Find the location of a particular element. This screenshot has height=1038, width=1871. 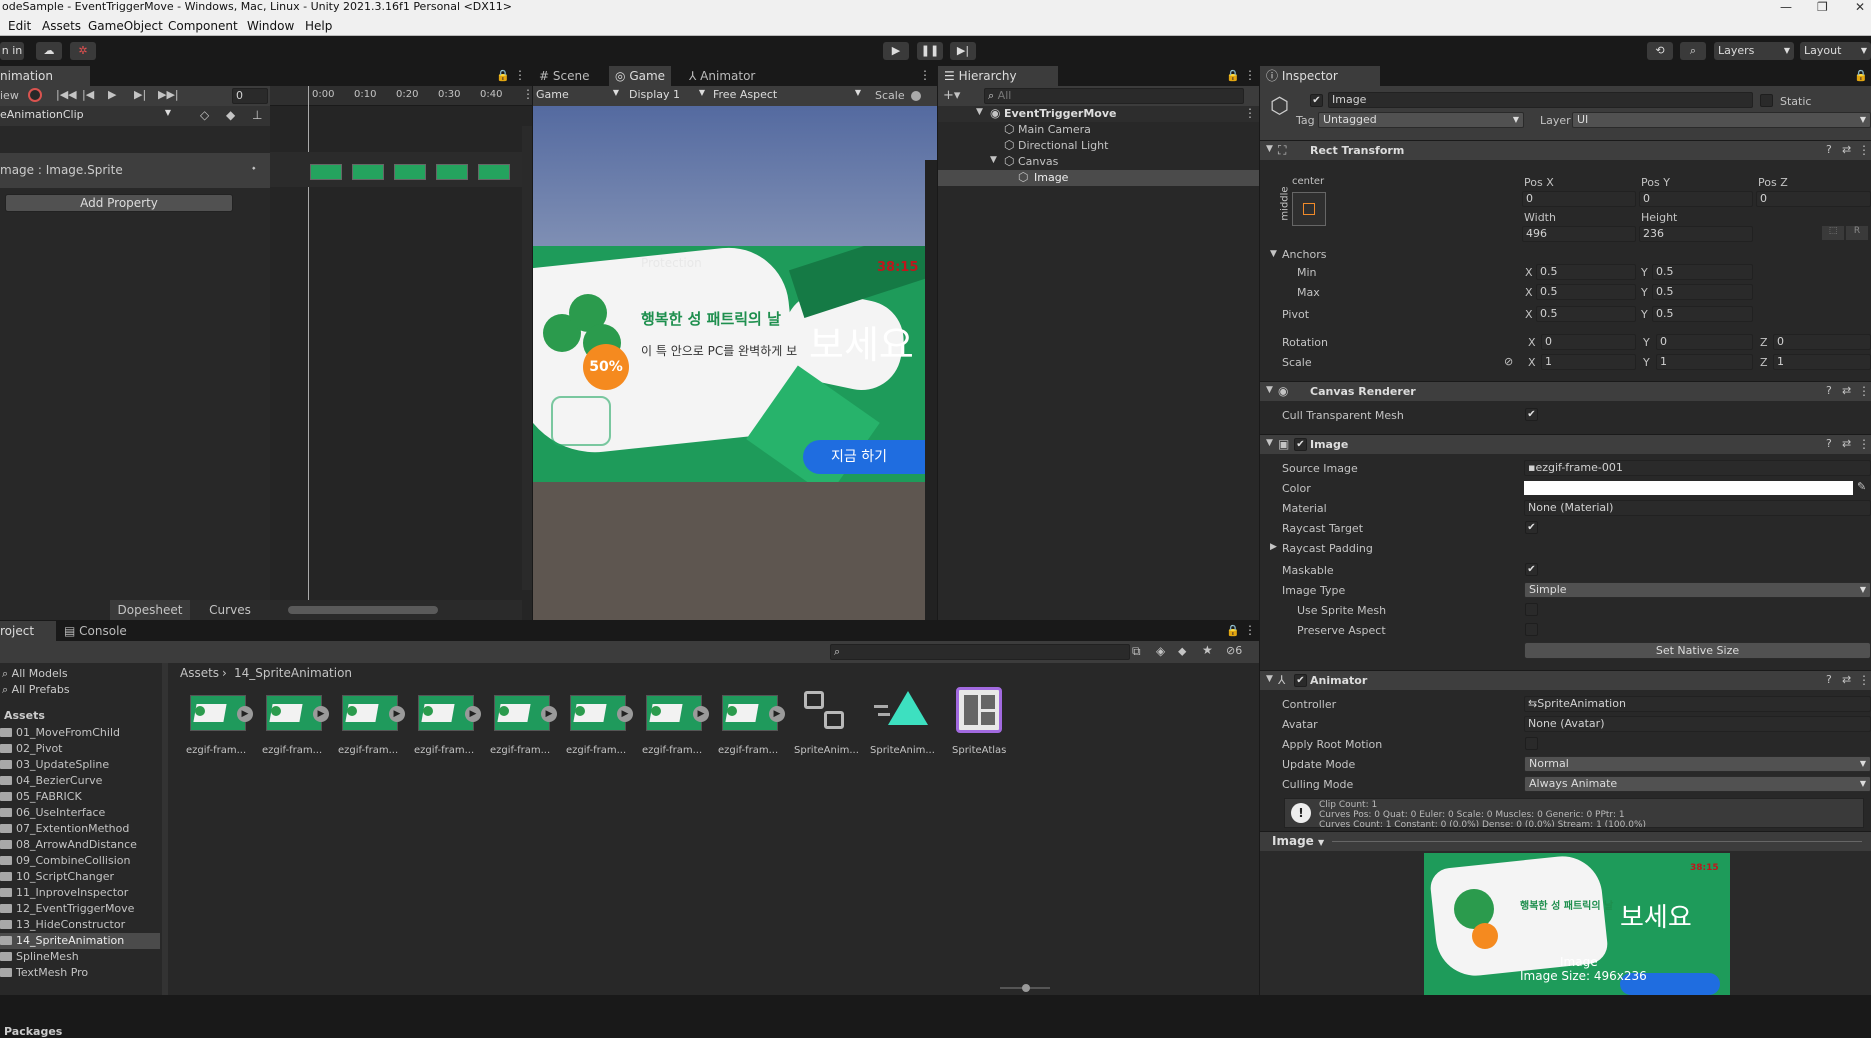

folder-item: 01_MoveFromChild is located at coordinates (80, 733).